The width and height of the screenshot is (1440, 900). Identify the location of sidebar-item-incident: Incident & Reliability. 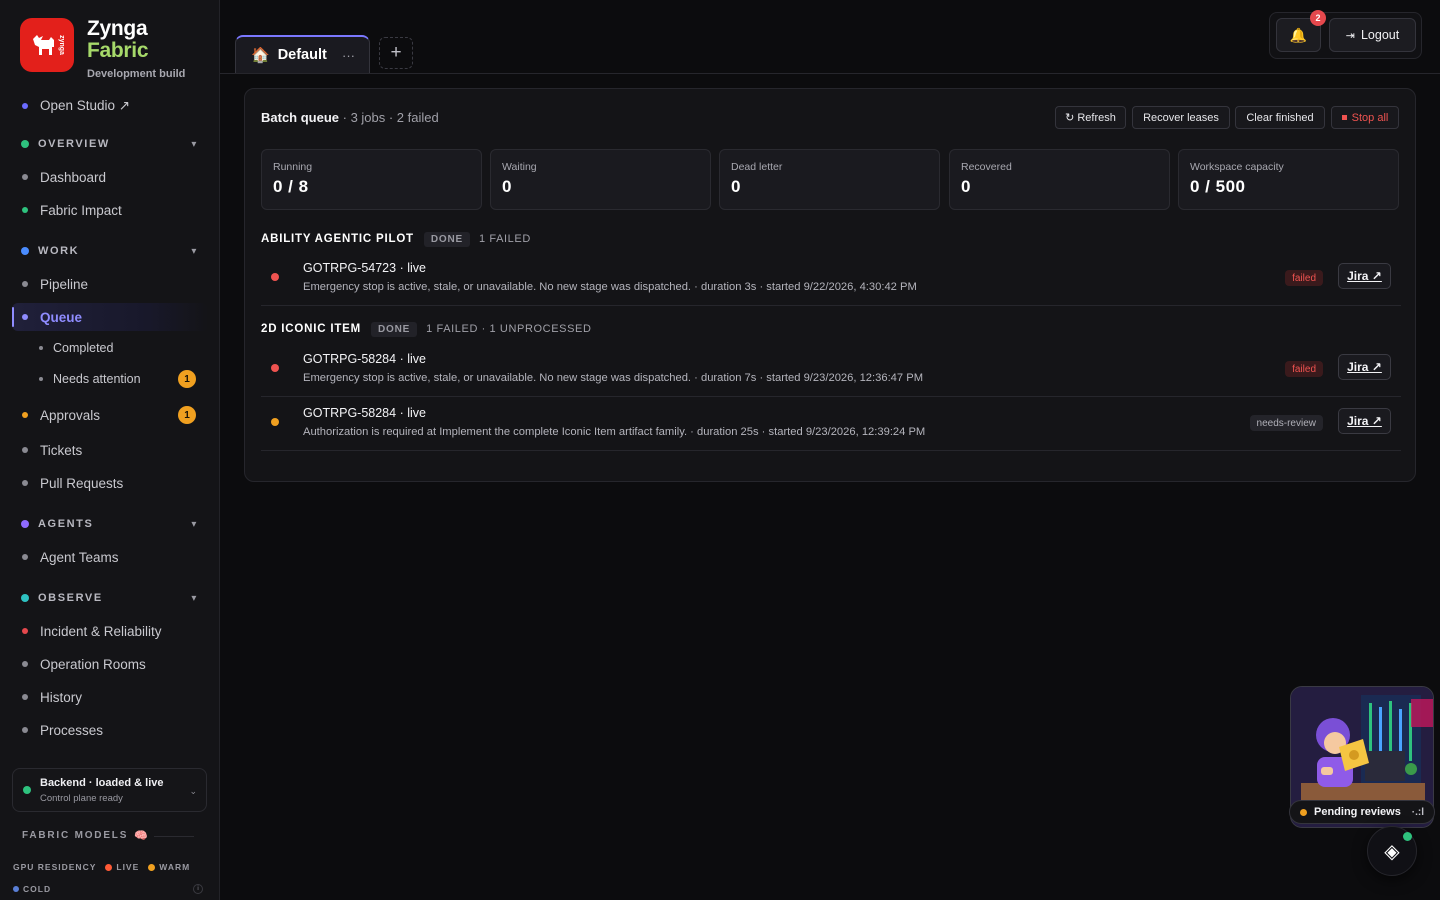
(110, 631).